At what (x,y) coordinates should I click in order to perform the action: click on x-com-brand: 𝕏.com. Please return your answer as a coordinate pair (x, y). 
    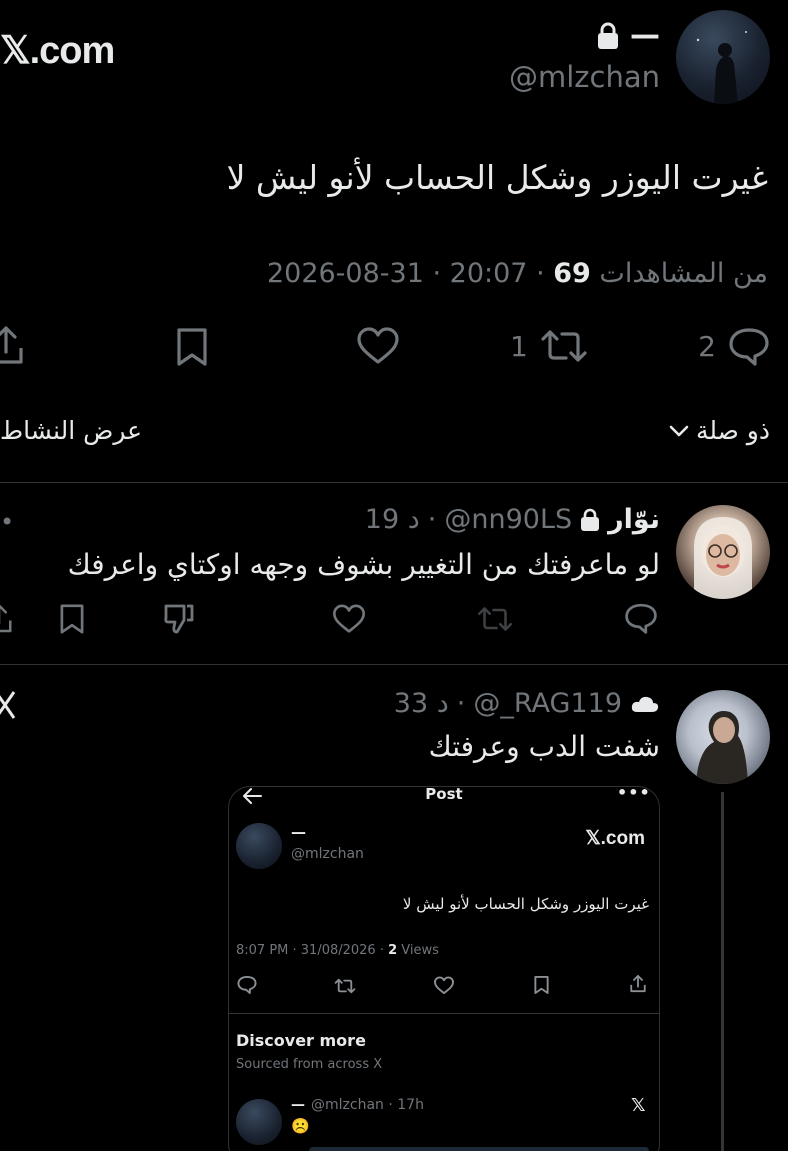
    Looking at the image, I should click on (57, 51).